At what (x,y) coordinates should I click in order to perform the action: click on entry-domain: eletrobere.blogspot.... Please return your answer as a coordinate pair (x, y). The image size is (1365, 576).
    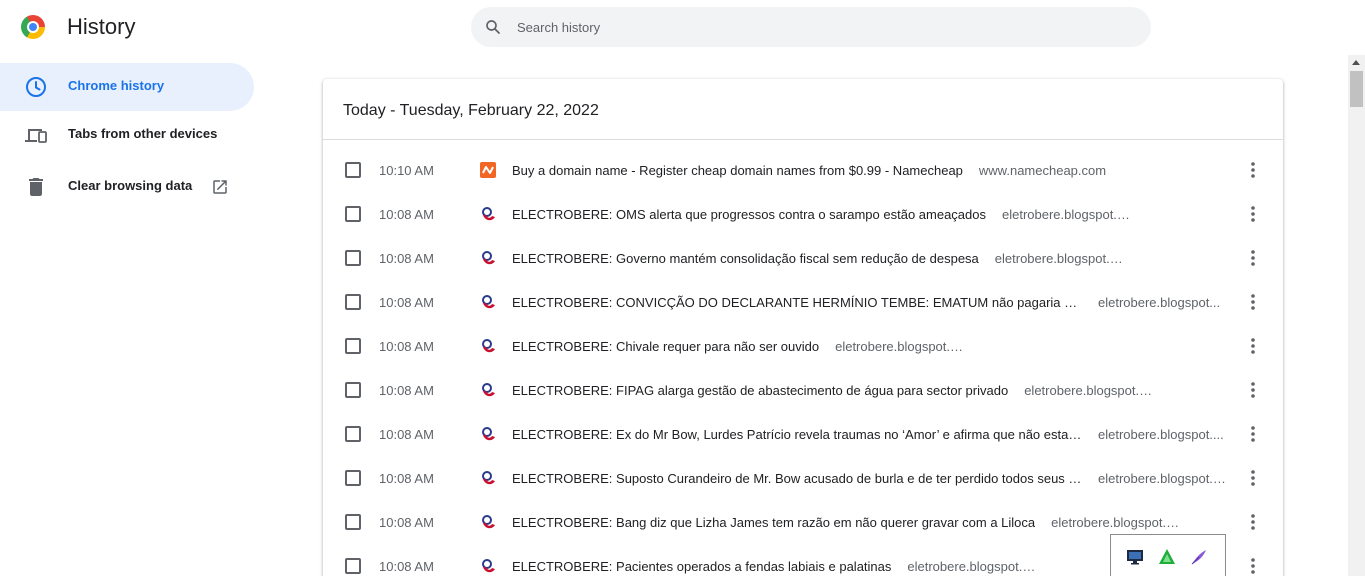
    Looking at the image, I should click on (1159, 302).